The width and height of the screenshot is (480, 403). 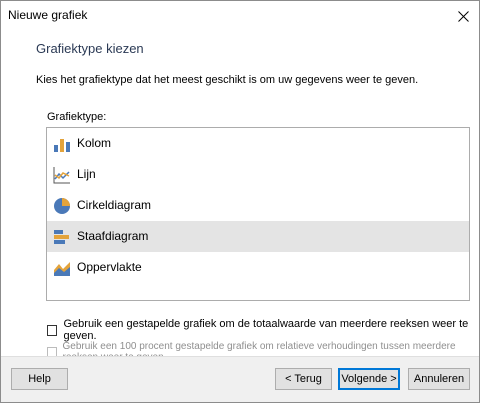 What do you see at coordinates (86, 174) in the screenshot?
I see `chart-type-item-label: Lijn` at bounding box center [86, 174].